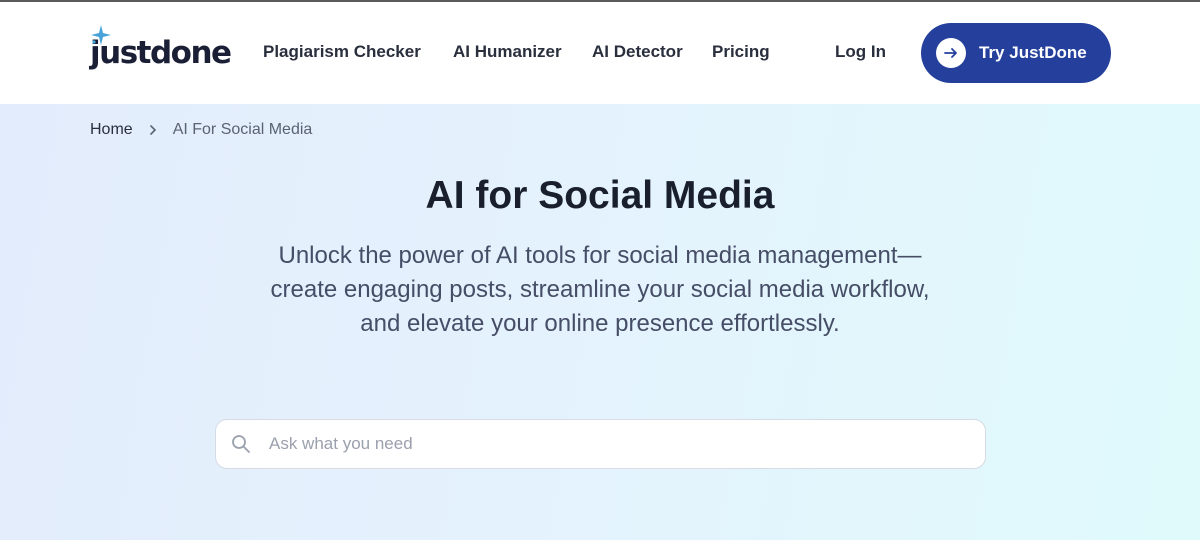 The width and height of the screenshot is (1200, 540). I want to click on breadcrumb-home: Home, so click(111, 130).